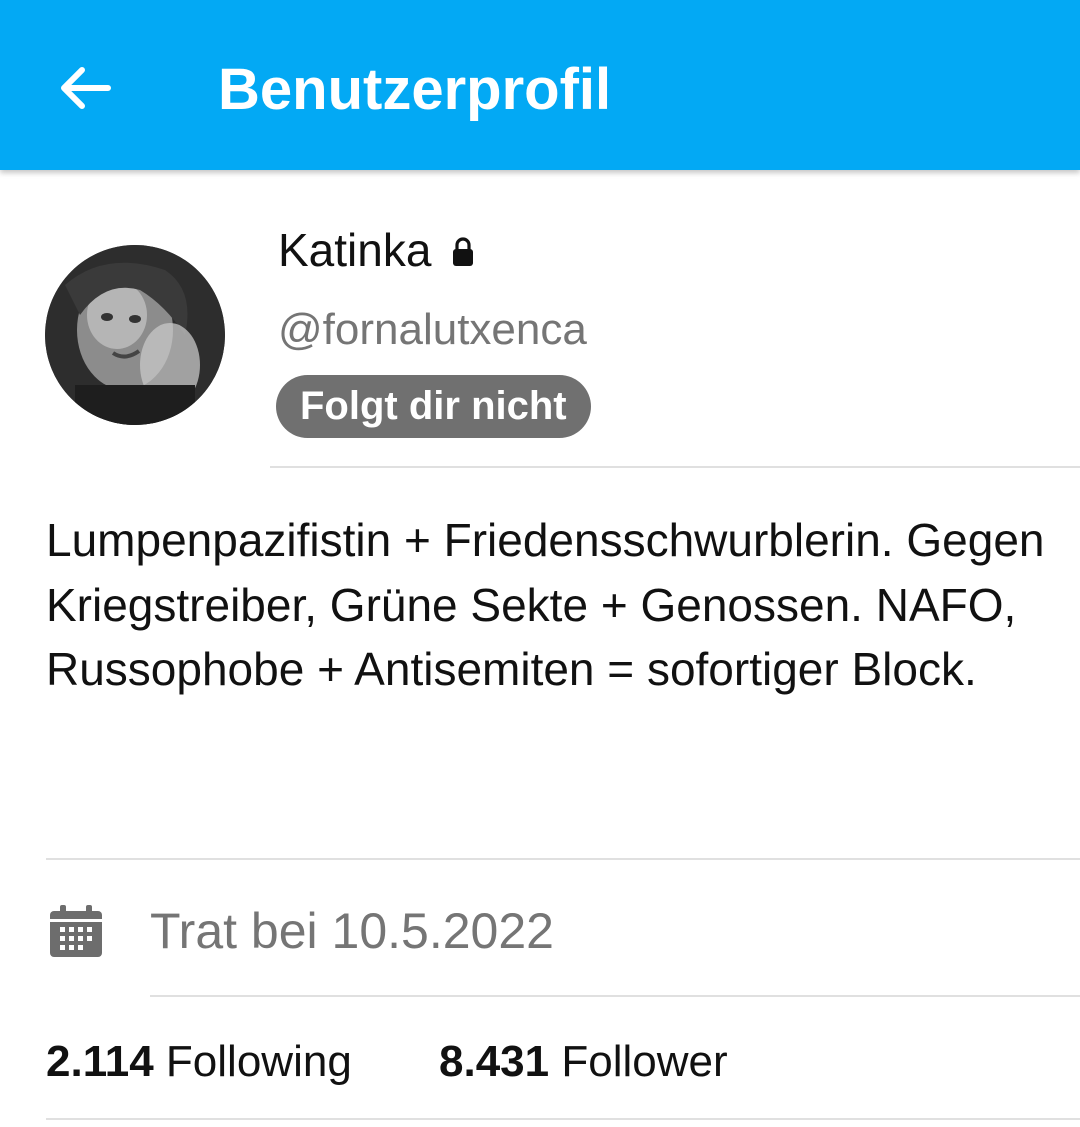 This screenshot has height=1127, width=1080. I want to click on back-button, so click(86, 88).